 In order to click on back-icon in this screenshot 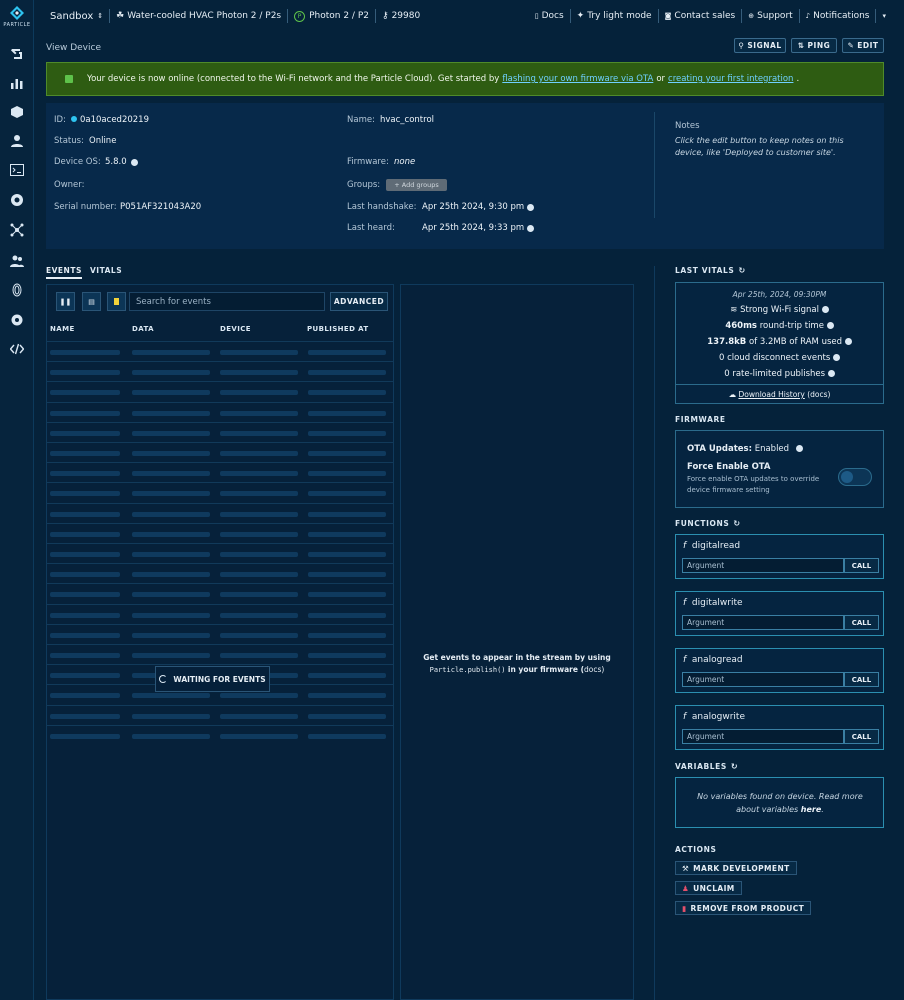, I will do `click(17, 53)`.